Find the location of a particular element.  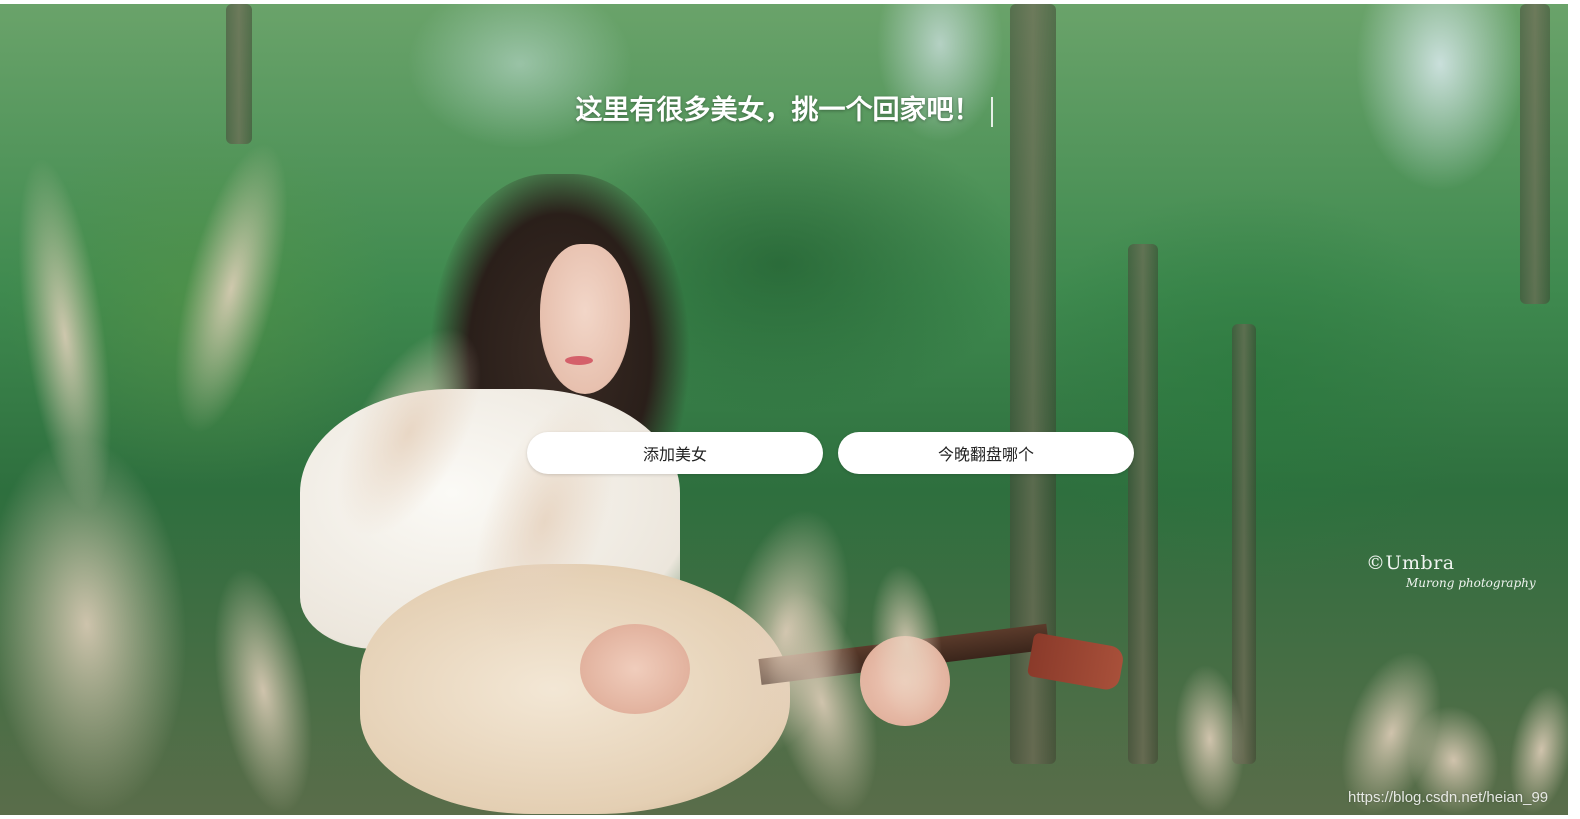

photo-credit-name: ©Umbra is located at coordinates (1410, 563).